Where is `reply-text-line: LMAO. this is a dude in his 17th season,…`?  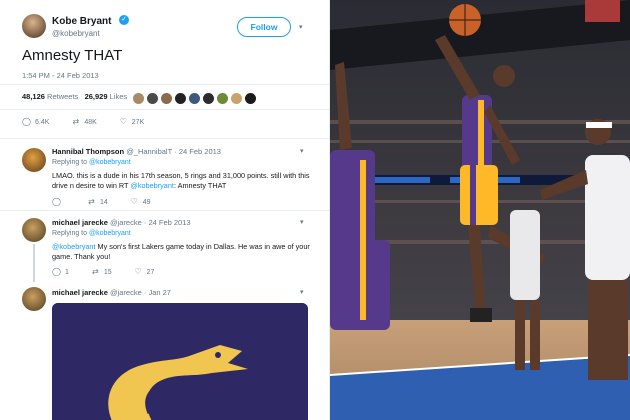 reply-text-line: LMAO. this is a dude in his 17th season,… is located at coordinates (181, 175).